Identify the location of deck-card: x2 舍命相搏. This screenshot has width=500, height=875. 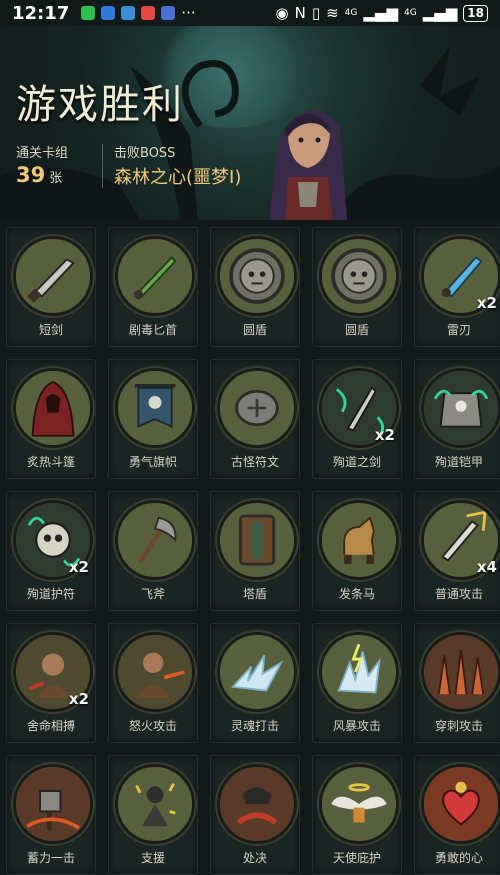
(51, 683).